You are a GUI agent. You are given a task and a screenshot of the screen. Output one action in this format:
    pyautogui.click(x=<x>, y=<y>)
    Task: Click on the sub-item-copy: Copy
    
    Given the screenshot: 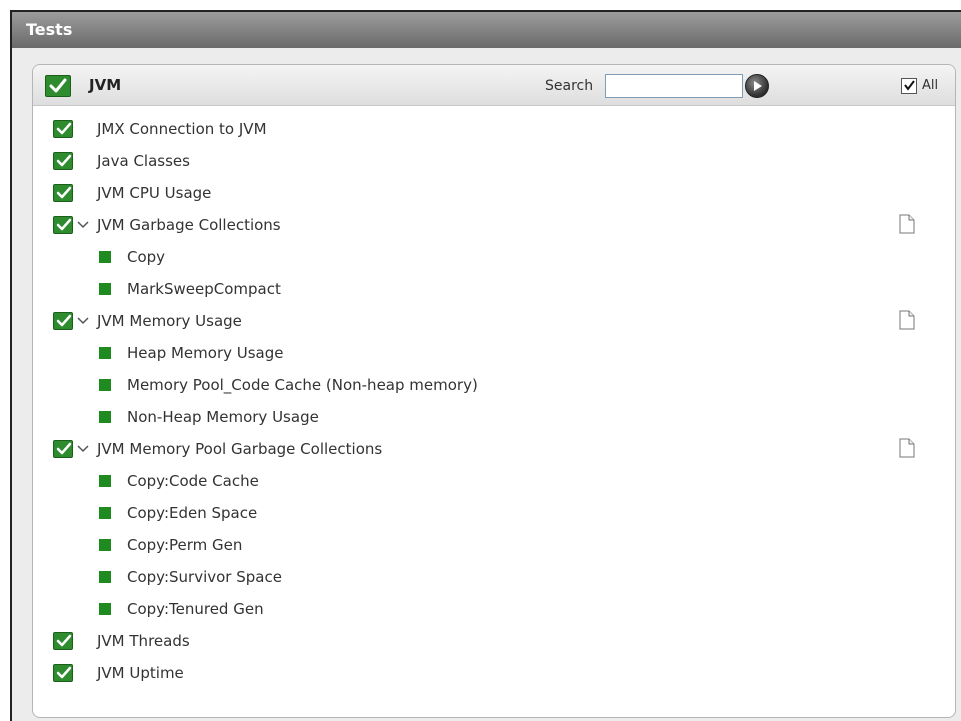 What is the action you would take?
    pyautogui.click(x=494, y=257)
    